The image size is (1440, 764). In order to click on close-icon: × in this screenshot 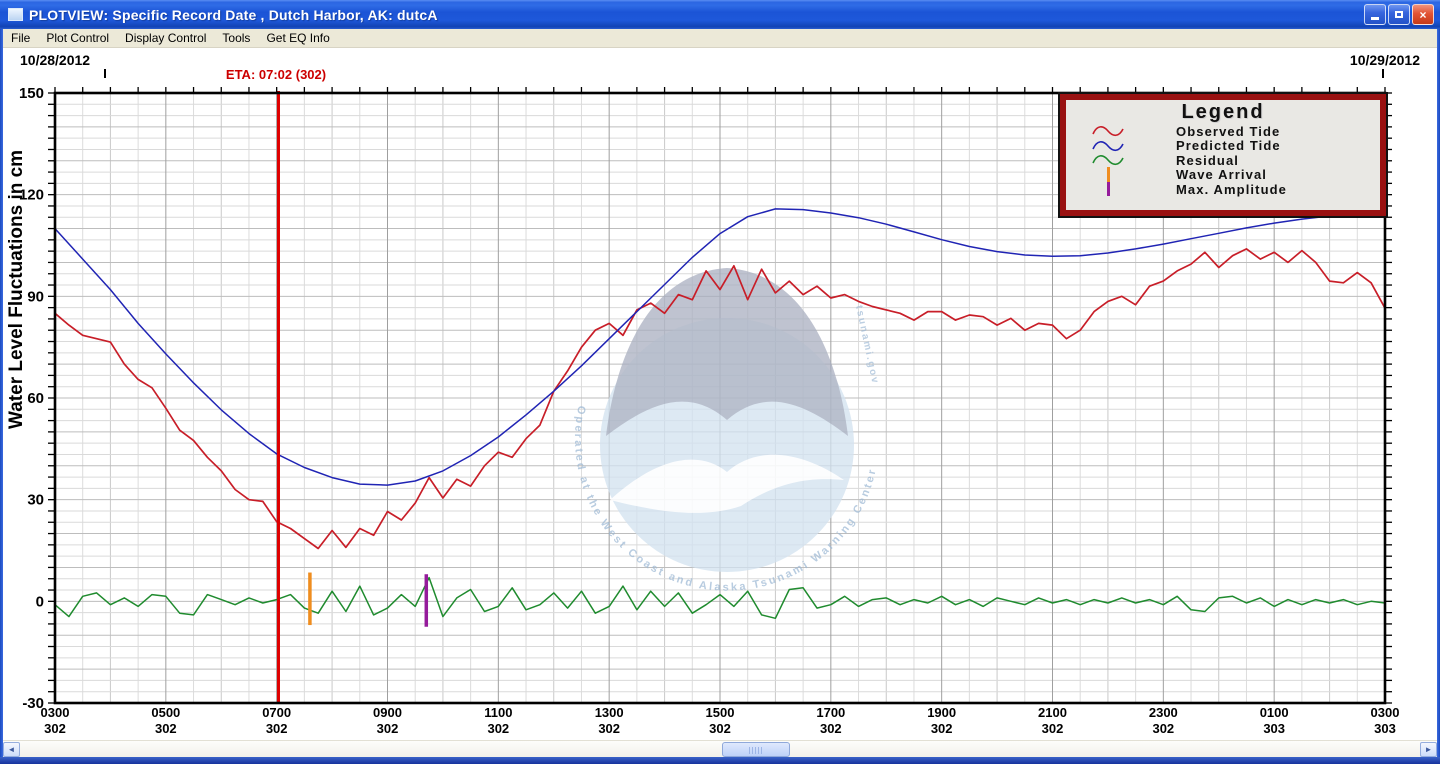, I will do `click(1423, 14)`.